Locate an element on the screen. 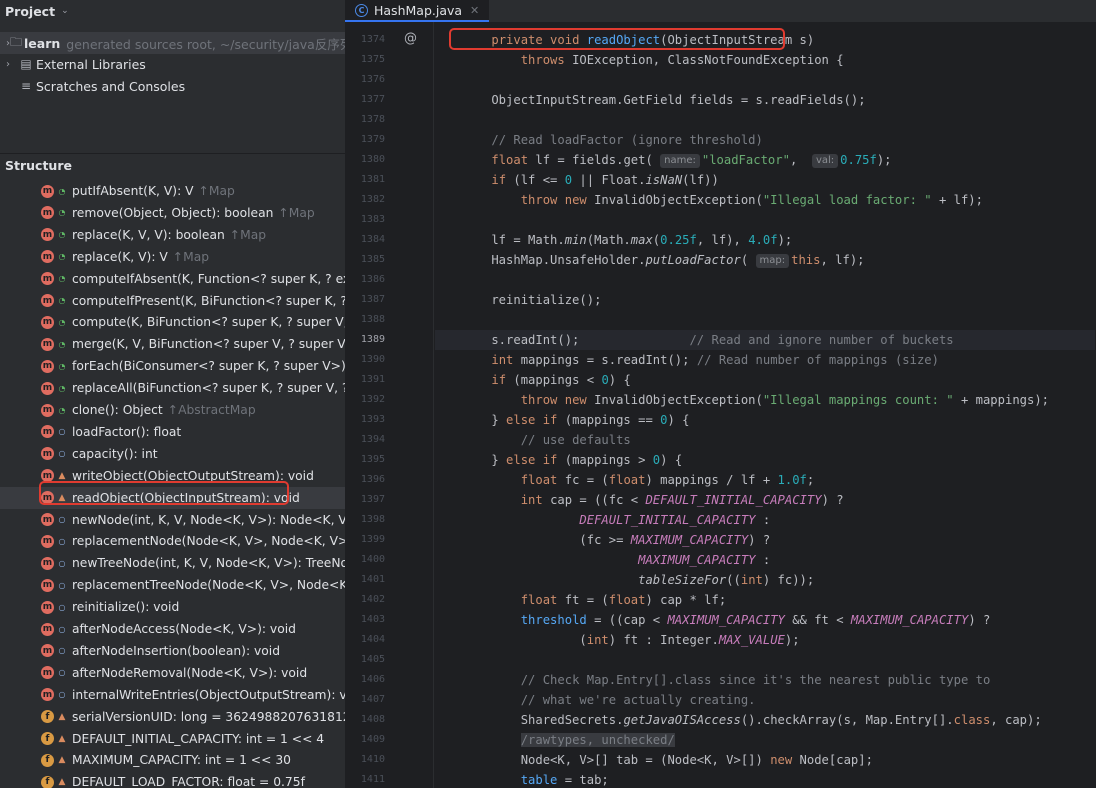 Image resolution: width=1096 pixels, height=788 pixels. code-token: || Float. is located at coordinates (609, 180).